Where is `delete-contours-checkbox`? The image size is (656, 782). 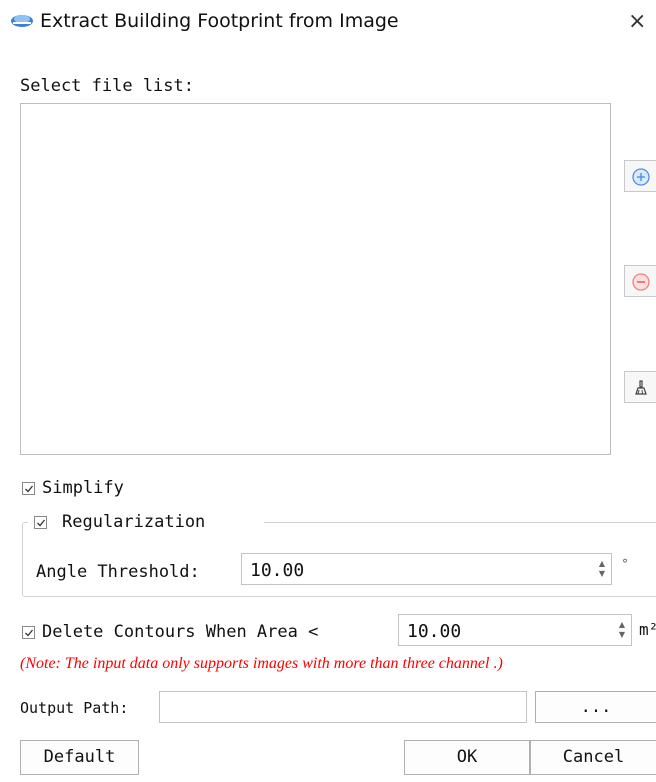 delete-contours-checkbox is located at coordinates (28, 632).